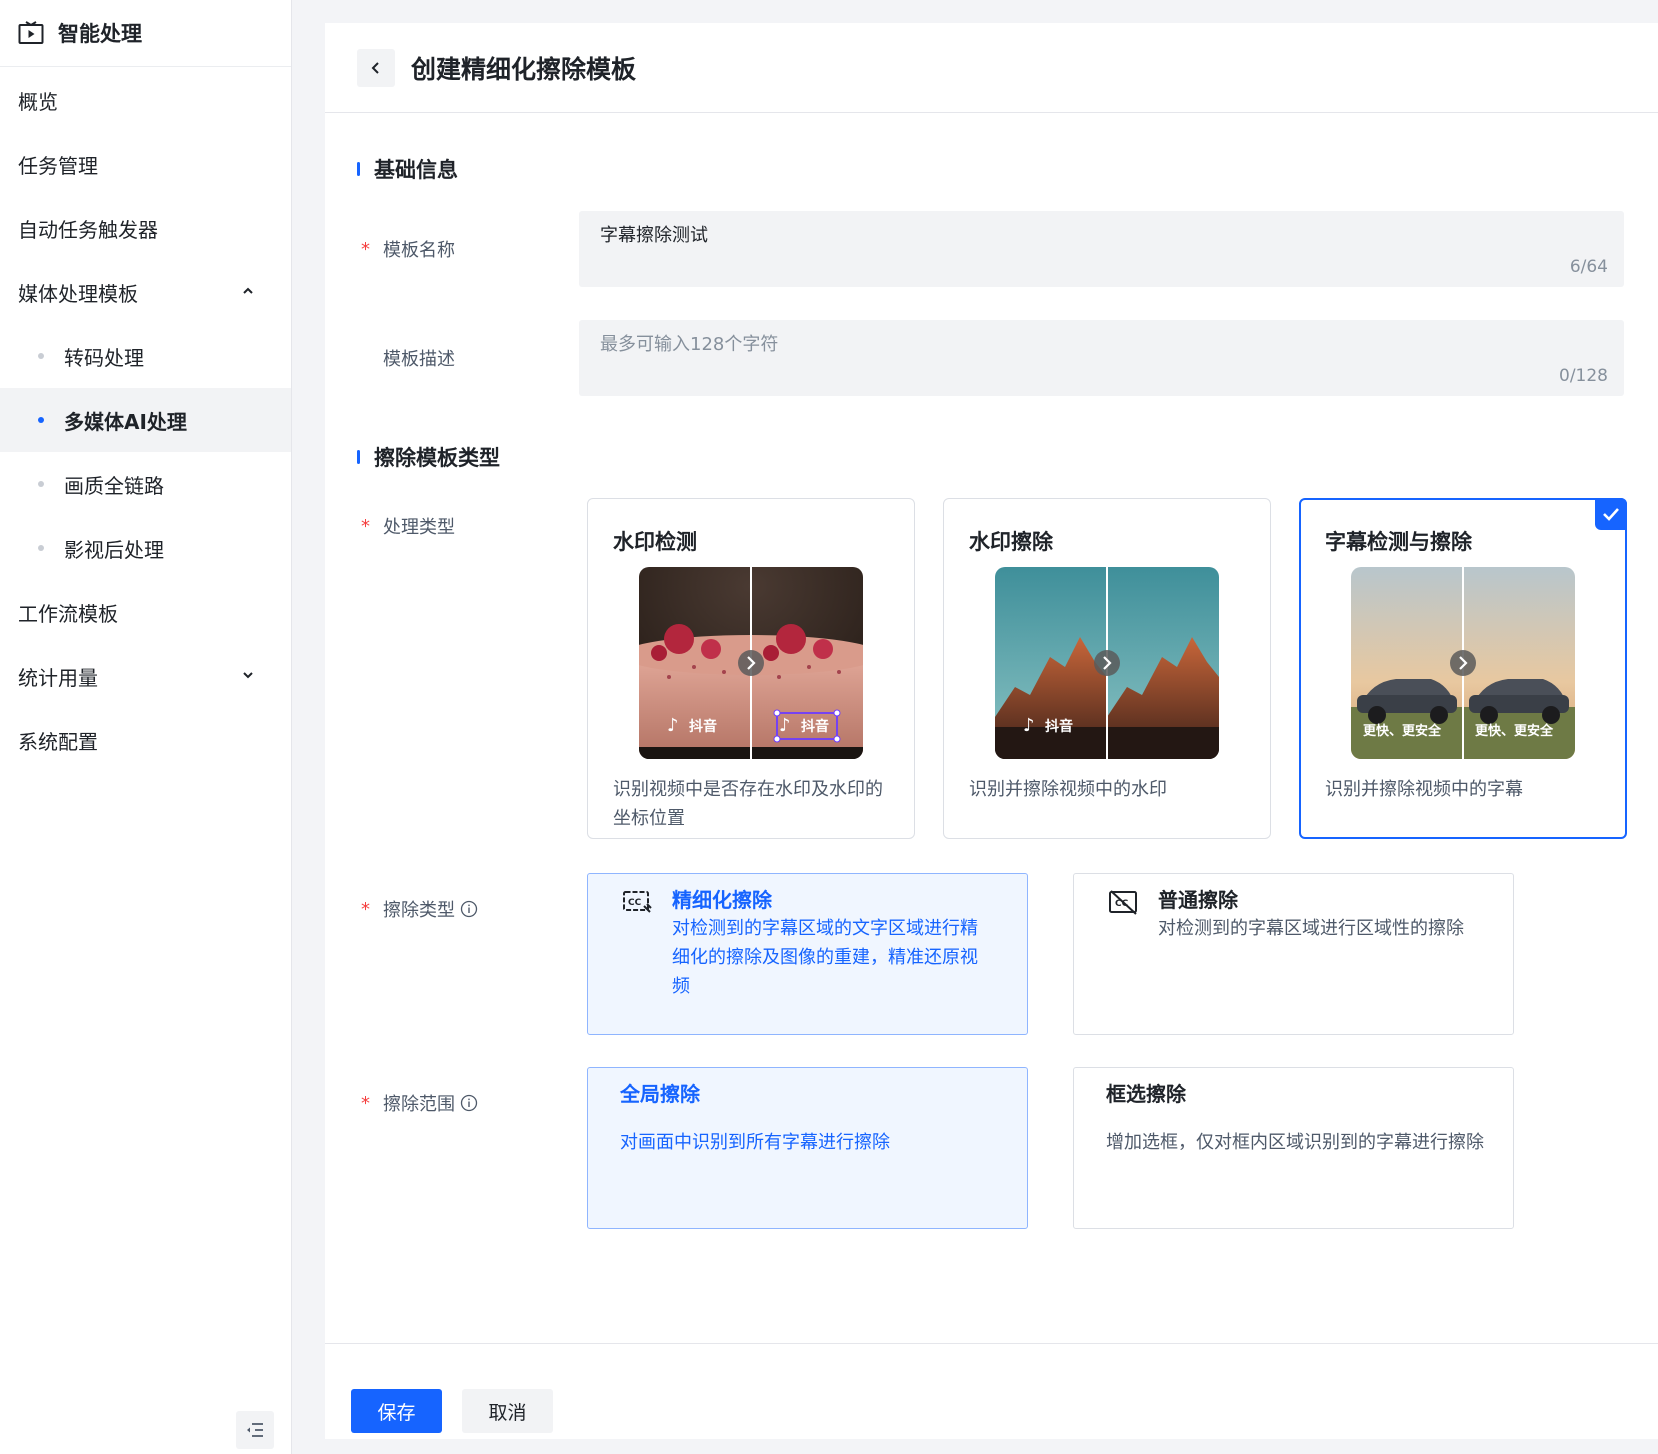 The width and height of the screenshot is (1658, 1454). I want to click on sidebar-header: 智能处理, so click(145, 33).